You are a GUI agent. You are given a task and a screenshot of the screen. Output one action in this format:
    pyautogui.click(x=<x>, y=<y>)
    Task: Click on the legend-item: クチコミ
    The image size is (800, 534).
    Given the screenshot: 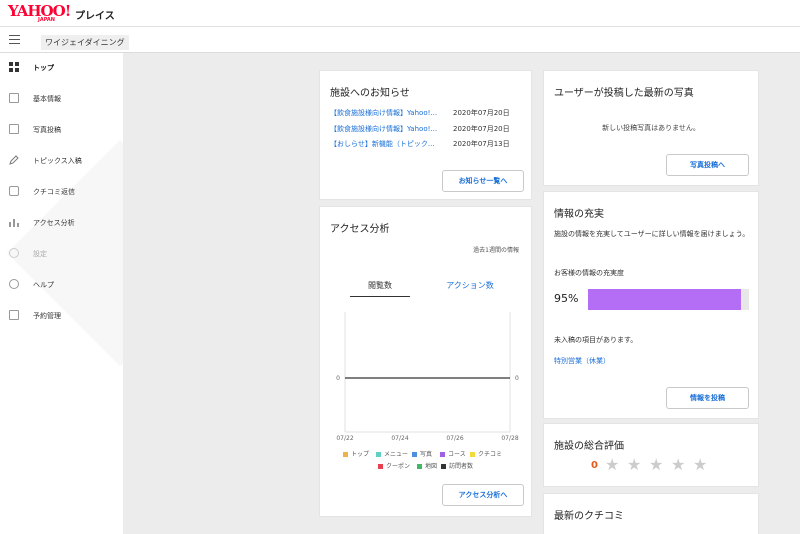 What is the action you would take?
    pyautogui.click(x=486, y=453)
    